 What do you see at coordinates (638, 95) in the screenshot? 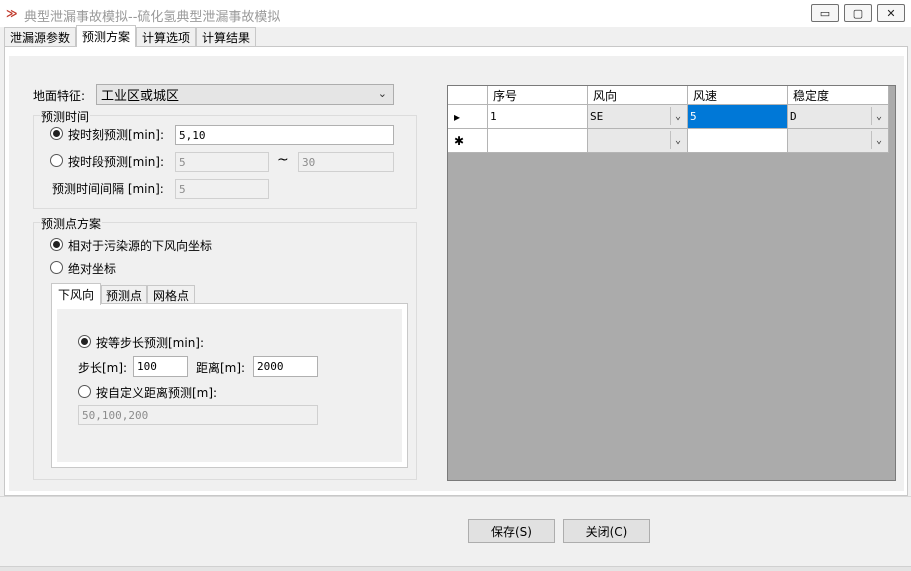
I see `column-header-wind-direction: 风向` at bounding box center [638, 95].